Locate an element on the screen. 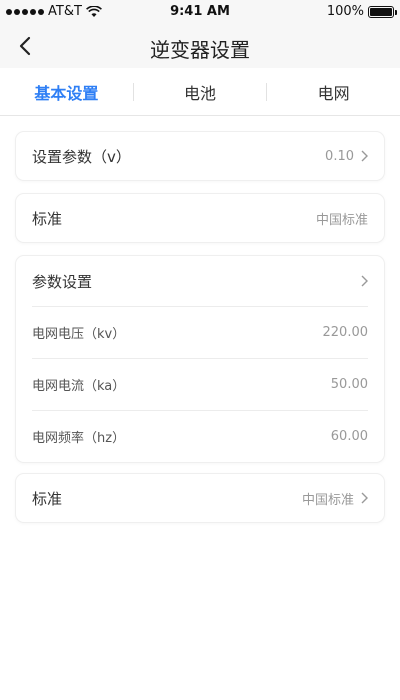 The width and height of the screenshot is (400, 700). grid-current-value: 50.00 is located at coordinates (349, 384).